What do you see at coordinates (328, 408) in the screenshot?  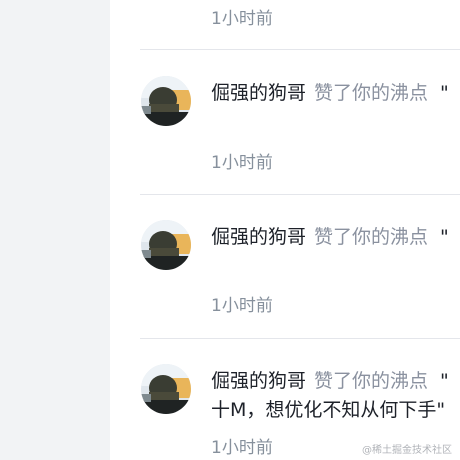 I see `pin-snippet: 十M，想优化不知从何下手"` at bounding box center [328, 408].